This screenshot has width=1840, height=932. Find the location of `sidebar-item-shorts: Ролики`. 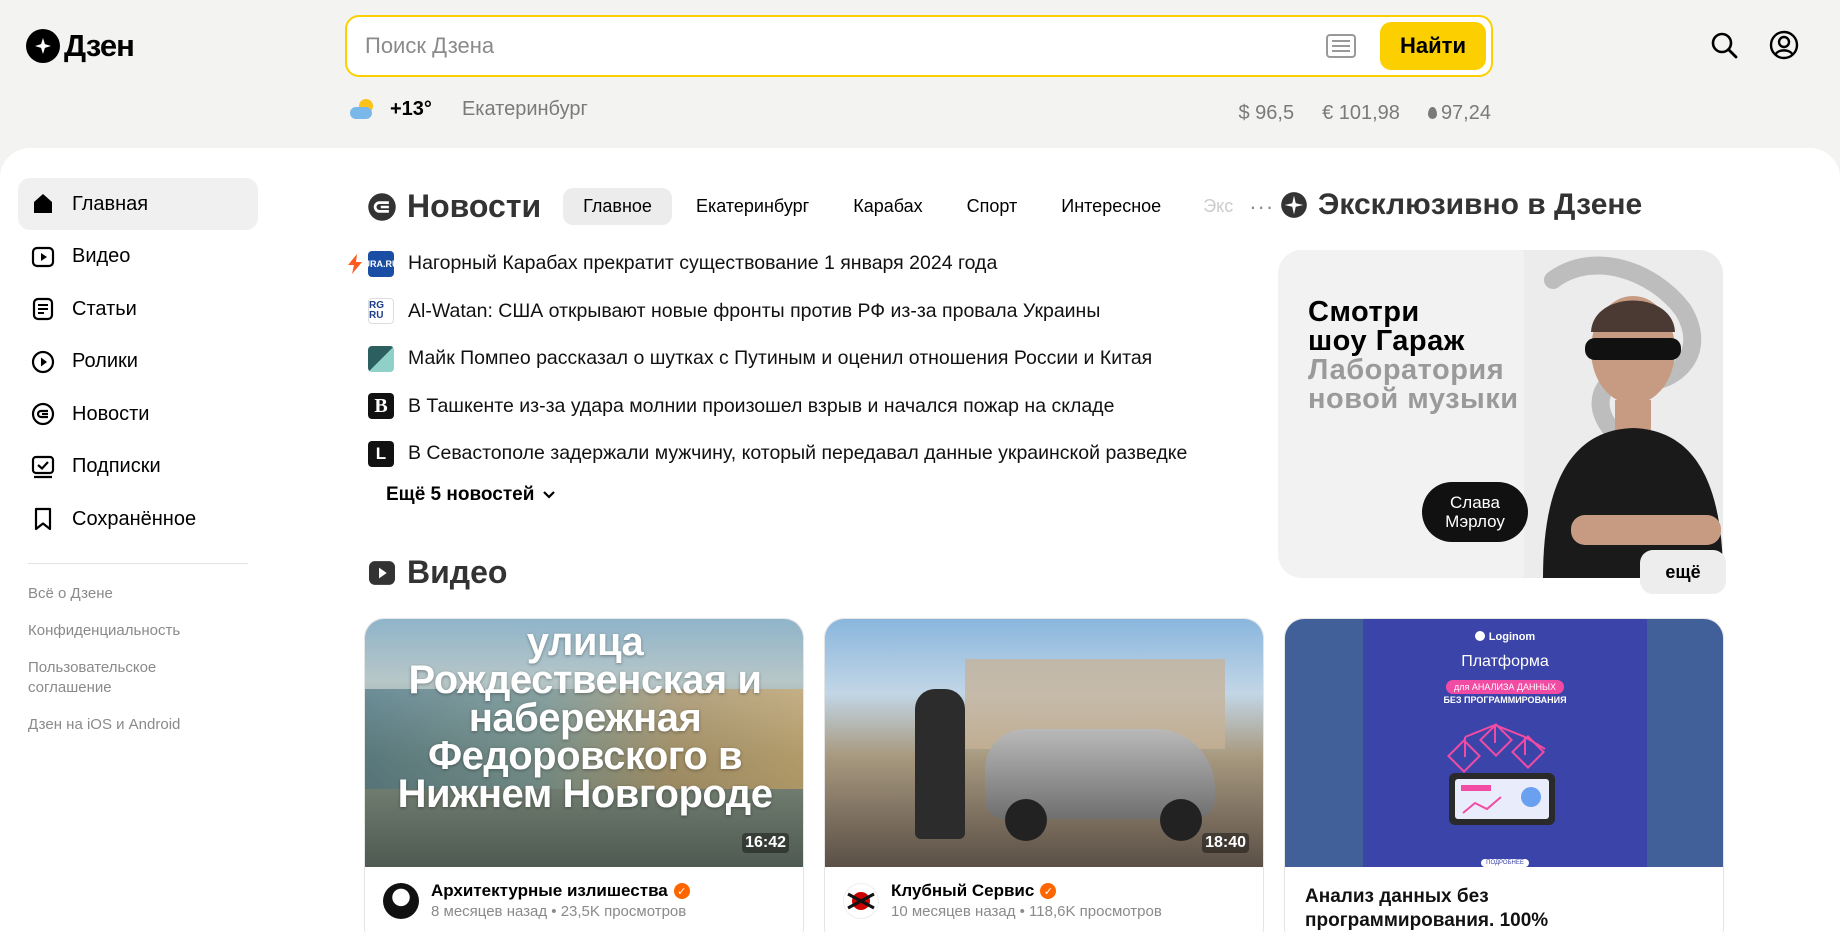

sidebar-item-shorts: Ролики is located at coordinates (138, 362).